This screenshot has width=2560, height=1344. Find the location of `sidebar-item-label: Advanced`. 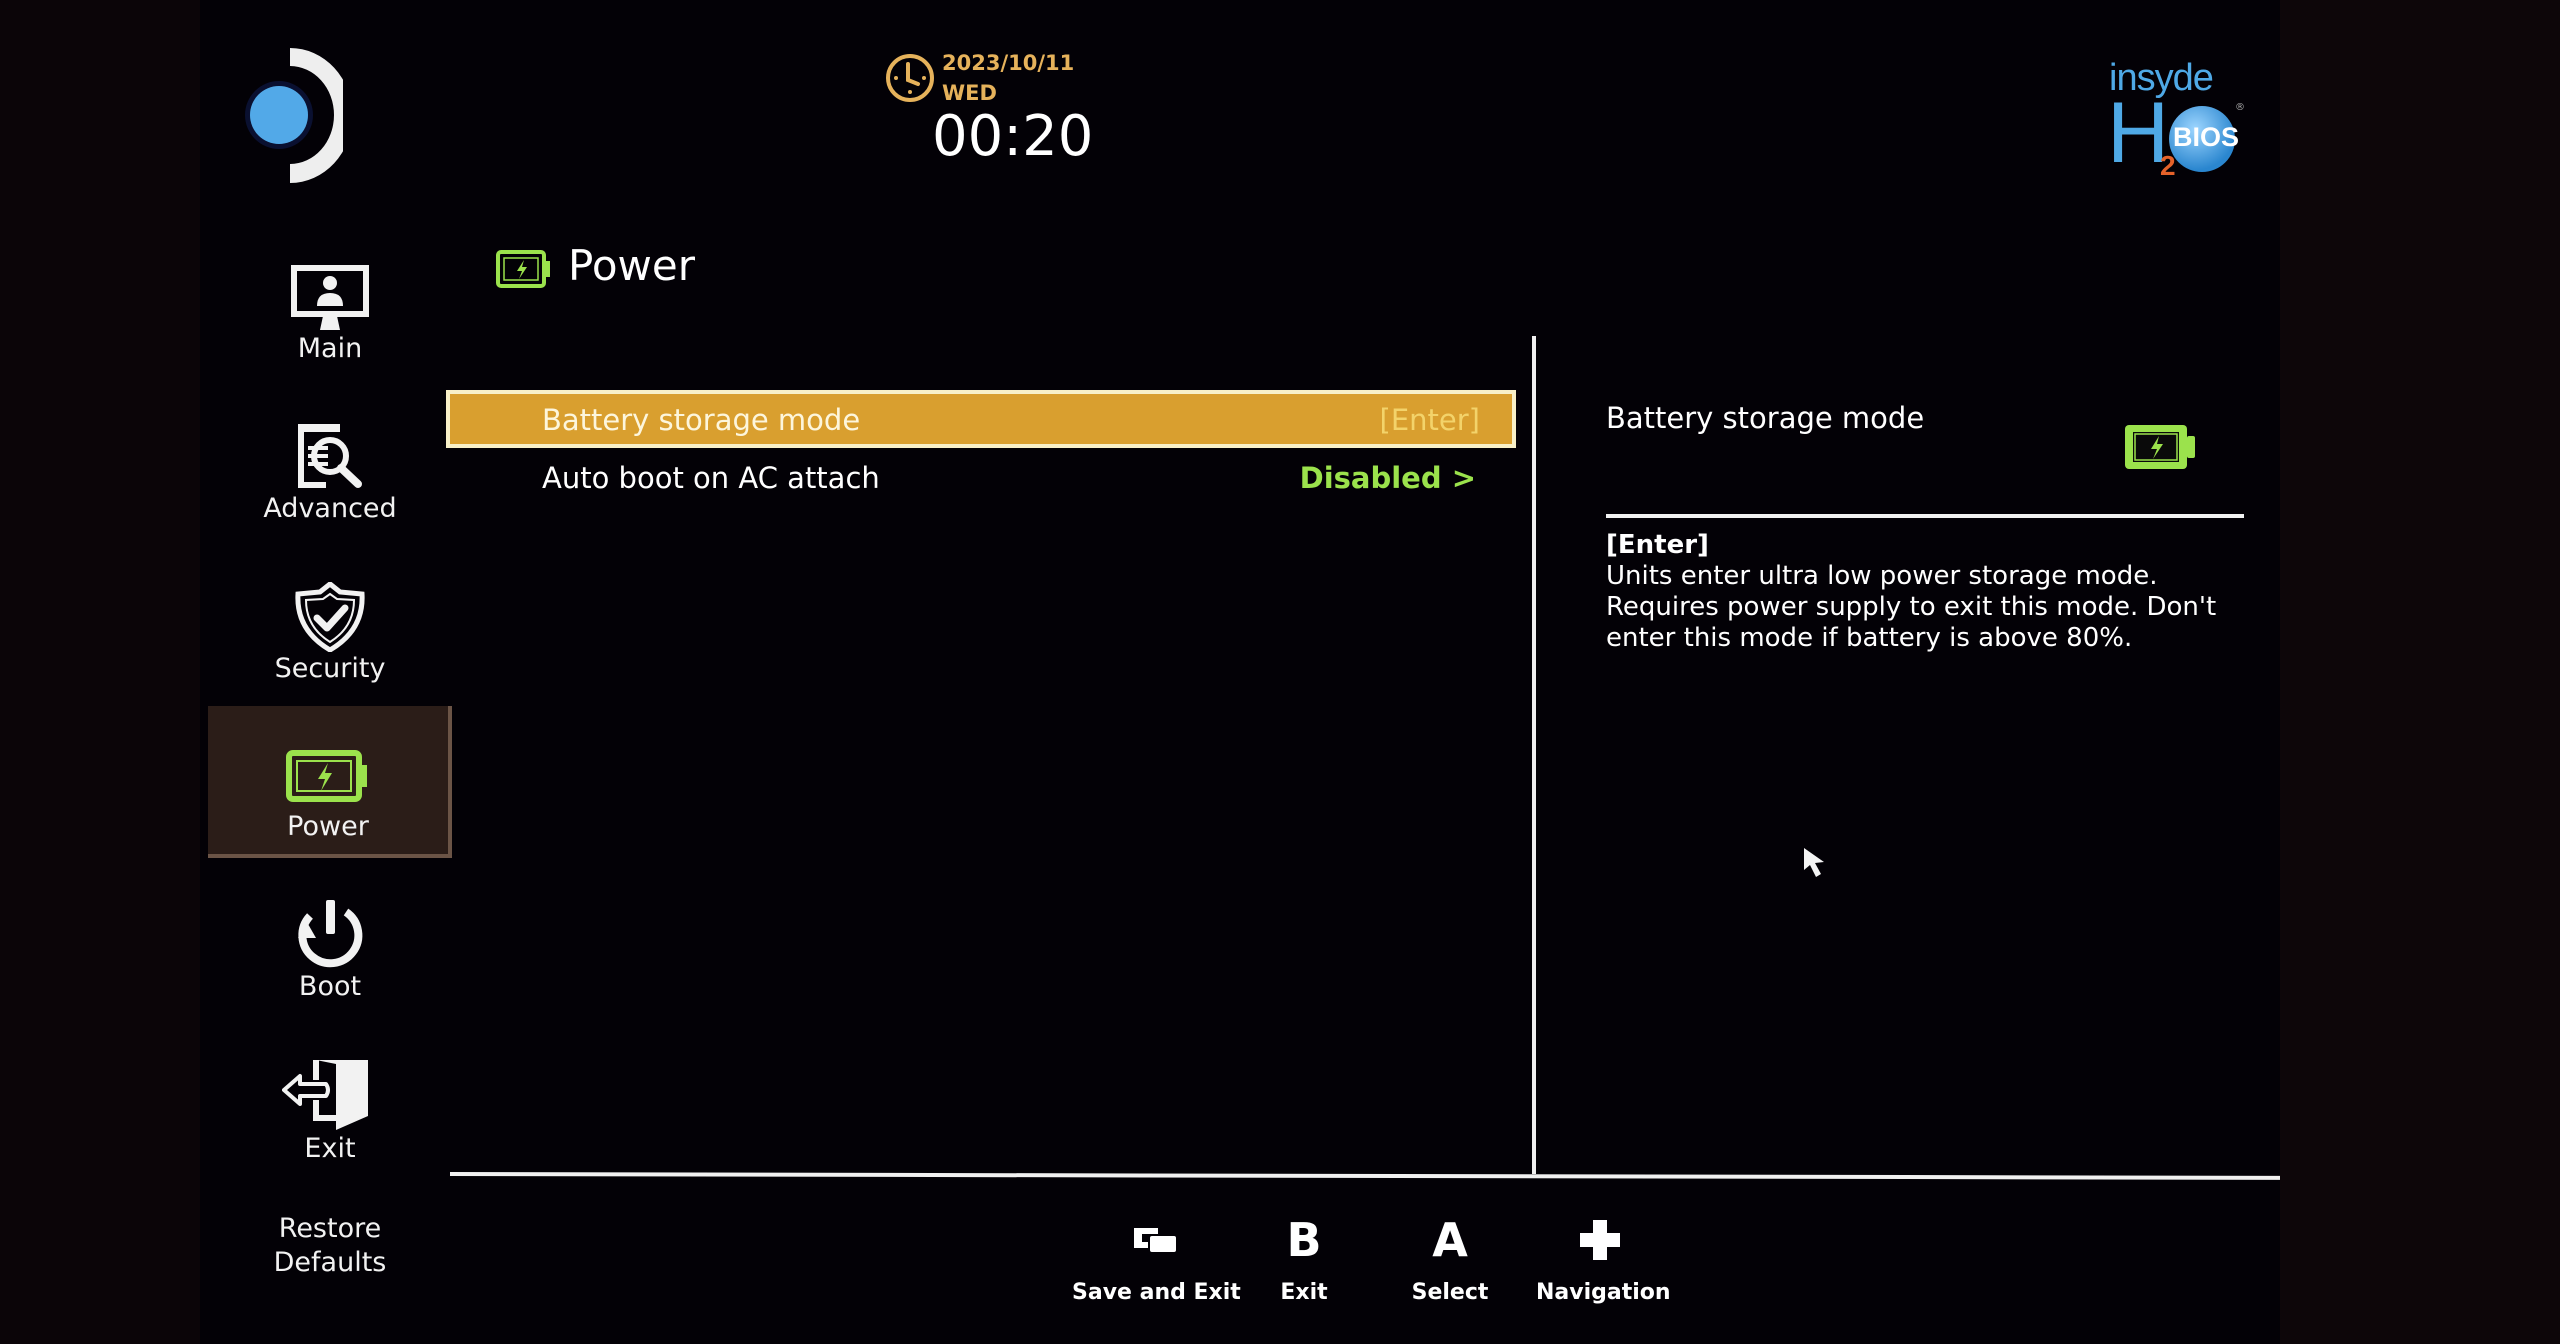

sidebar-item-label: Advanced is located at coordinates (330, 508).